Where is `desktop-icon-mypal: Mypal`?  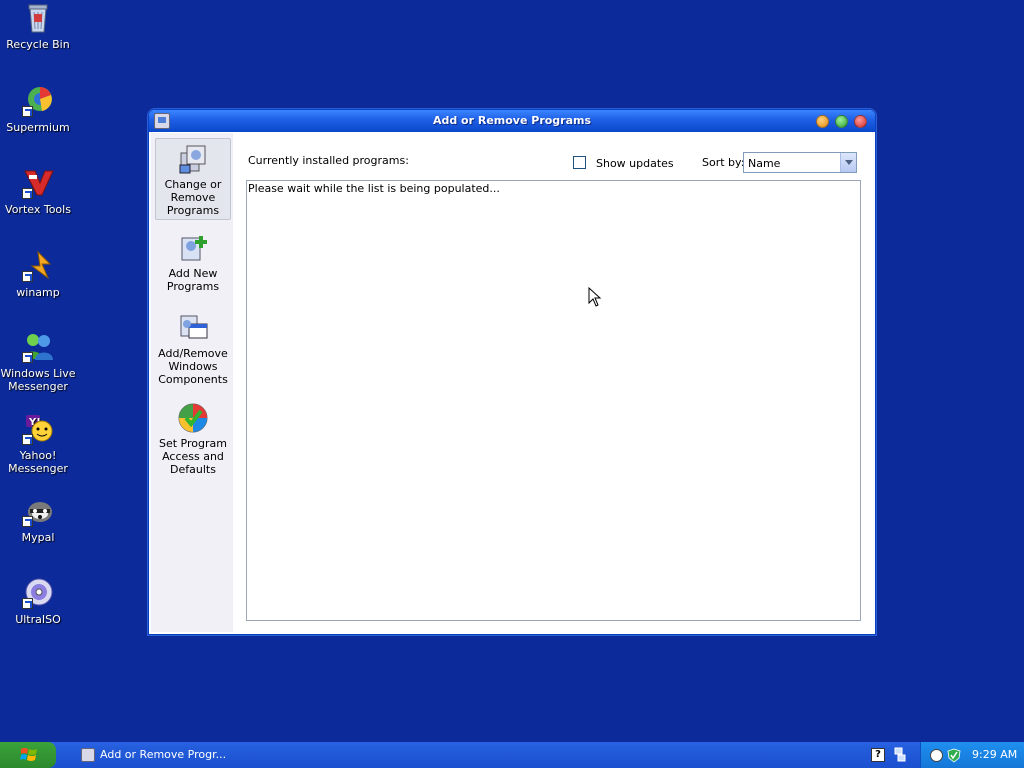 desktop-icon-mypal: Mypal is located at coordinates (39, 519).